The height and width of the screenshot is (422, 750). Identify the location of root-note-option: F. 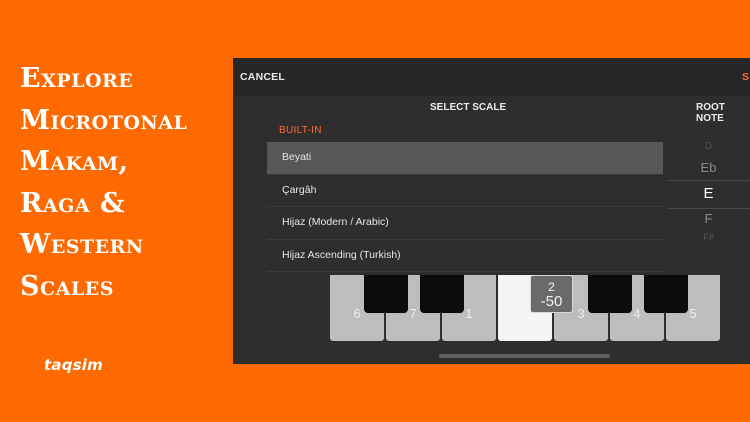
(708, 218).